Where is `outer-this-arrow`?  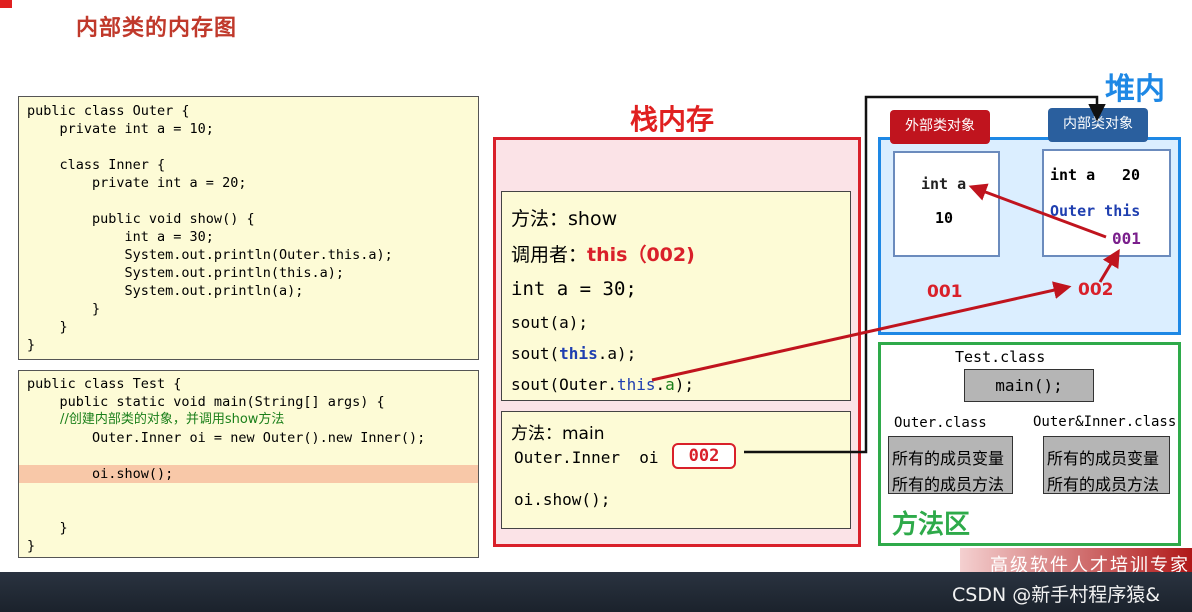 outer-this-arrow is located at coordinates (861, 331).